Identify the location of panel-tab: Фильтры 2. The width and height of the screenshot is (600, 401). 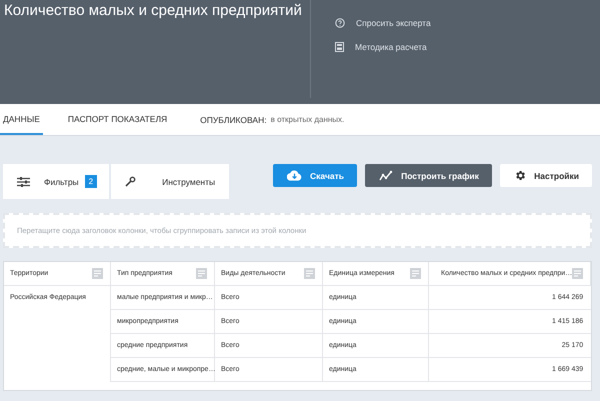
(56, 181).